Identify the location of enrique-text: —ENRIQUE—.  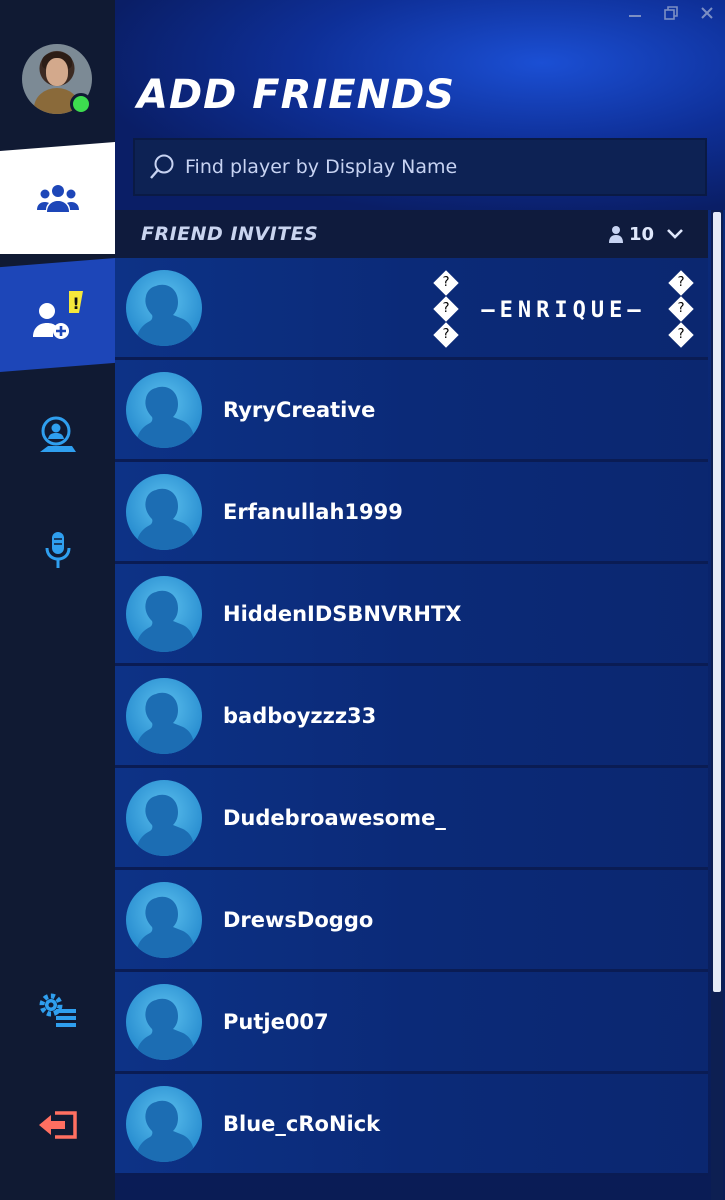
(563, 310).